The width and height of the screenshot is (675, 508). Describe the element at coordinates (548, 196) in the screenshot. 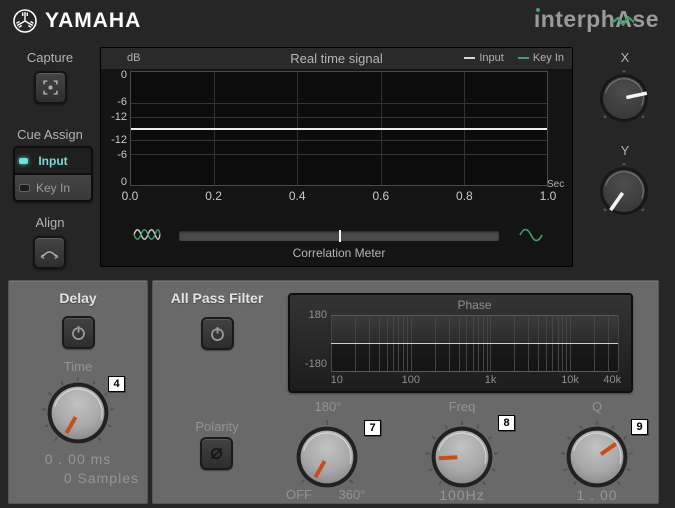

I see `x-tick: 1.0` at that location.